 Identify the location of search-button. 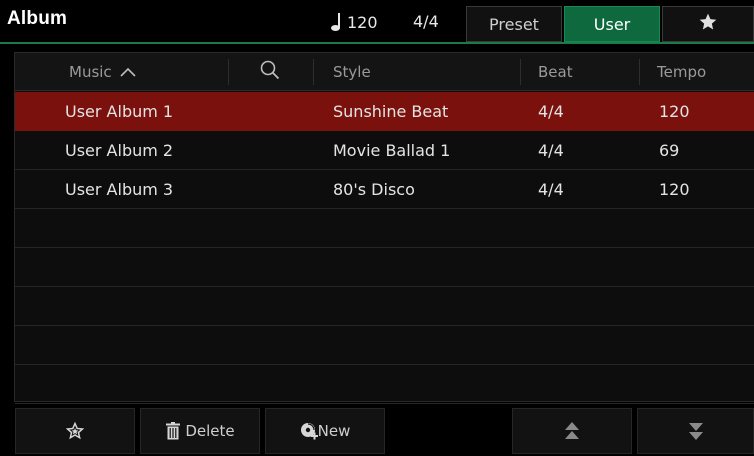
(270, 72).